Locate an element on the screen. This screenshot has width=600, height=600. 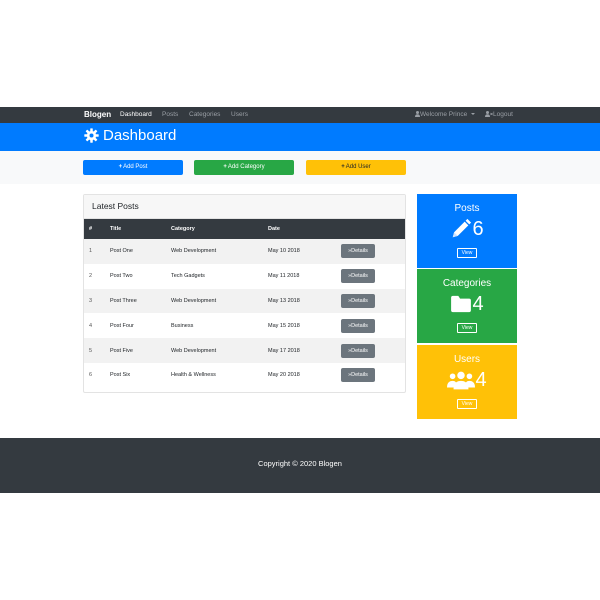
column-header-category: Category is located at coordinates (214, 229).